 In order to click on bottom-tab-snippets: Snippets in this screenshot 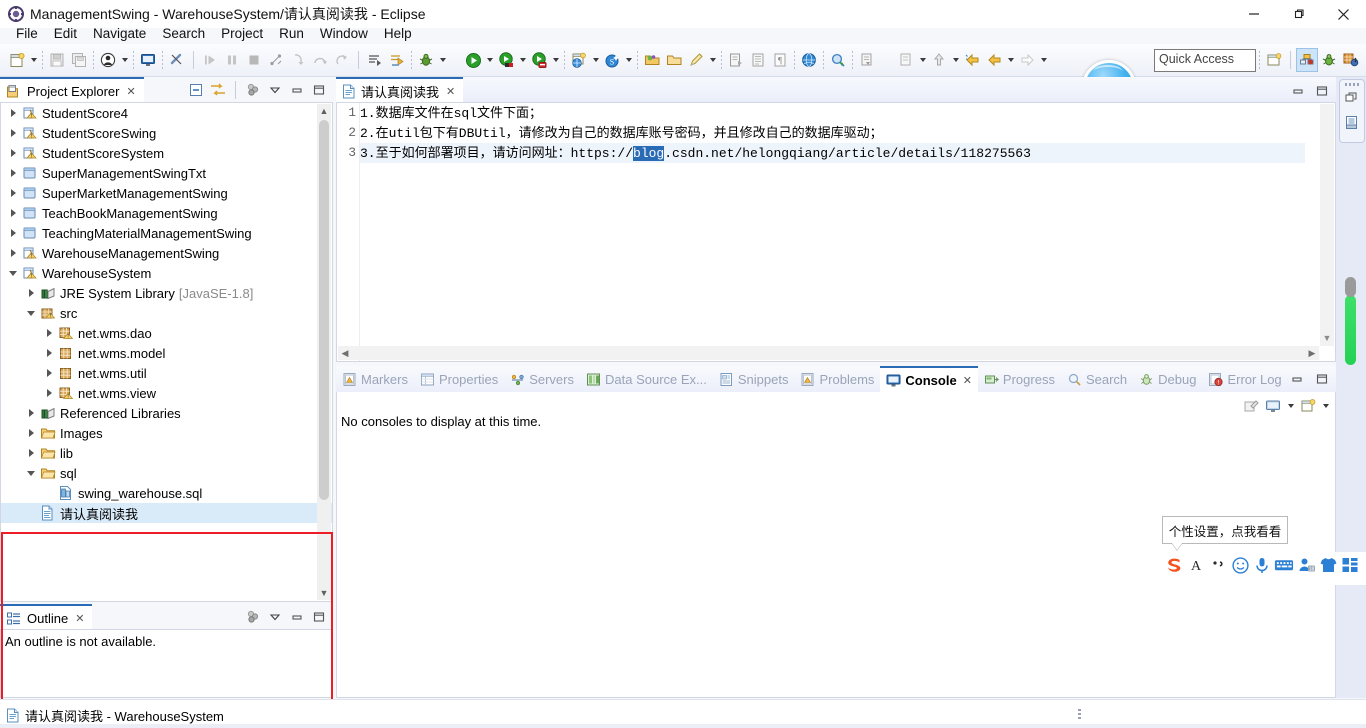, I will do `click(754, 379)`.